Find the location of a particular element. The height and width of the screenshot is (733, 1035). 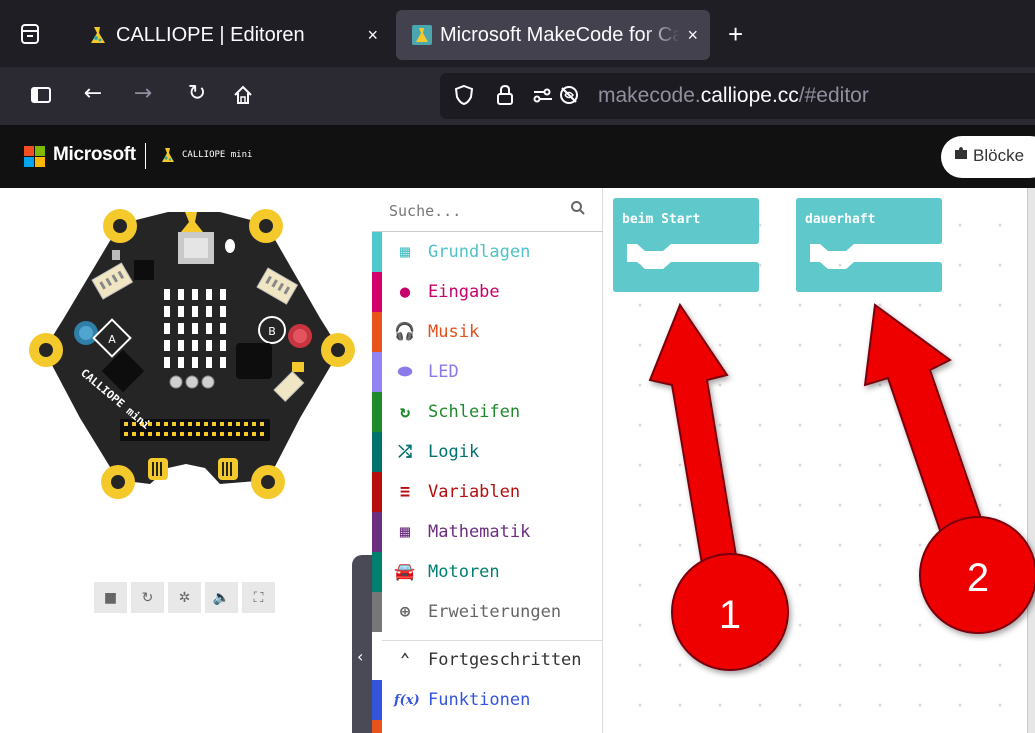

category-label: Musik is located at coordinates (454, 332).